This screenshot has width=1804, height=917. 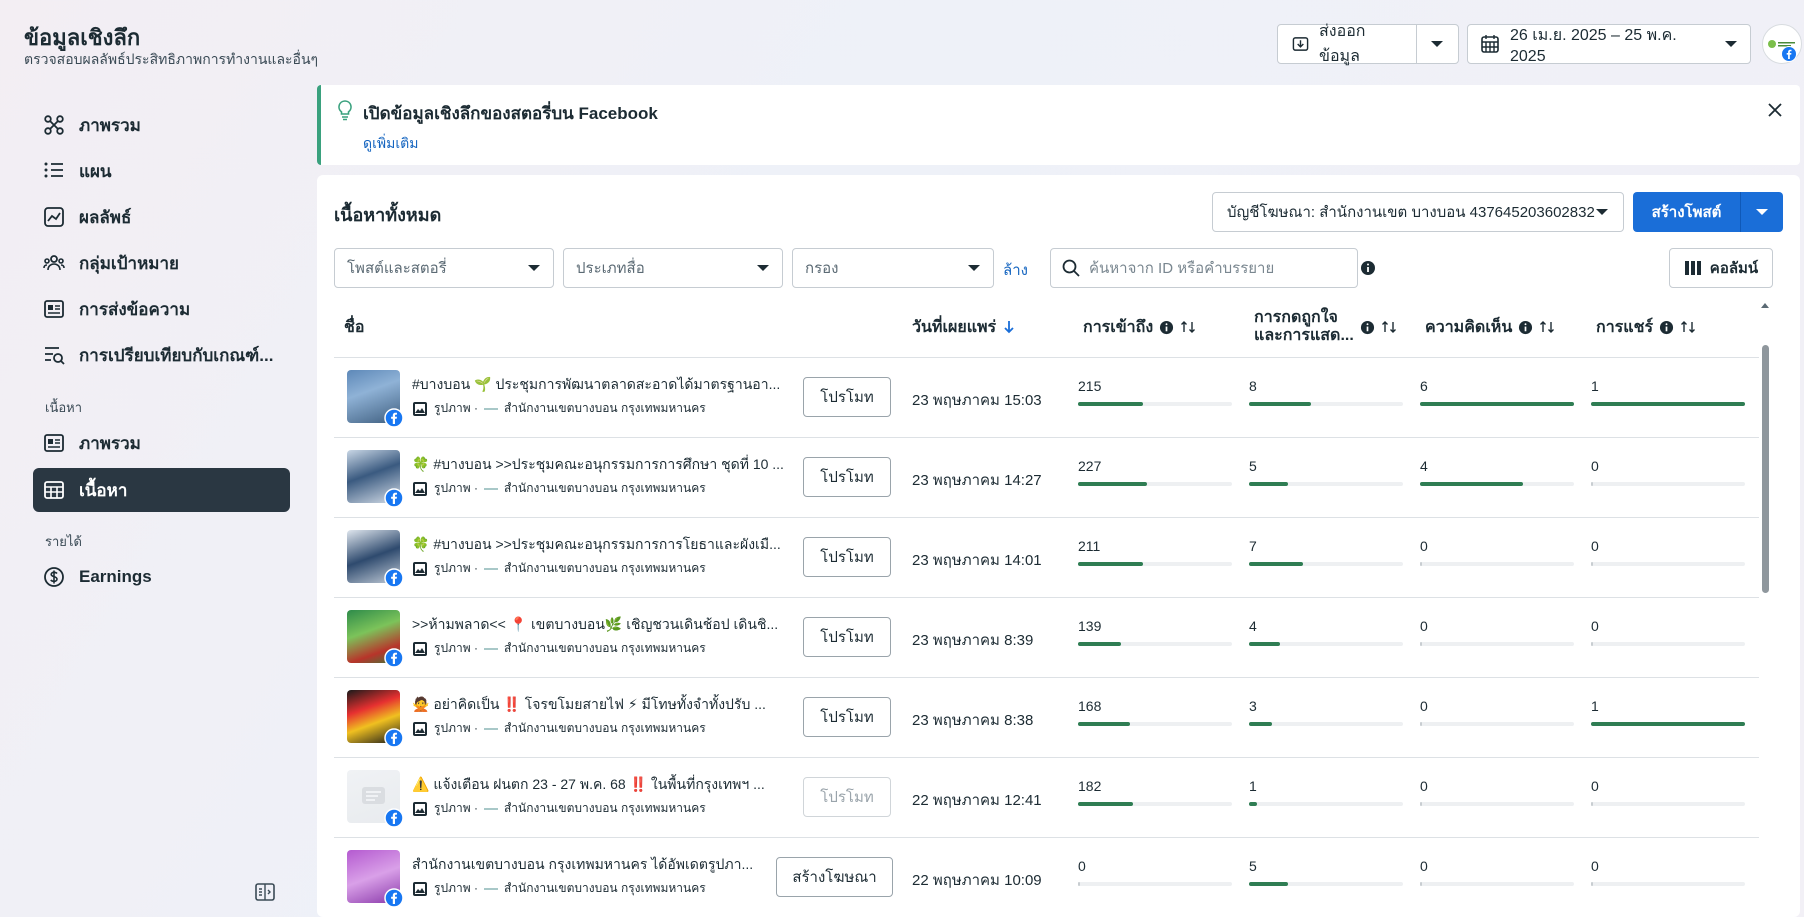 What do you see at coordinates (1668, 392) in the screenshot?
I see `metric-shares: 1` at bounding box center [1668, 392].